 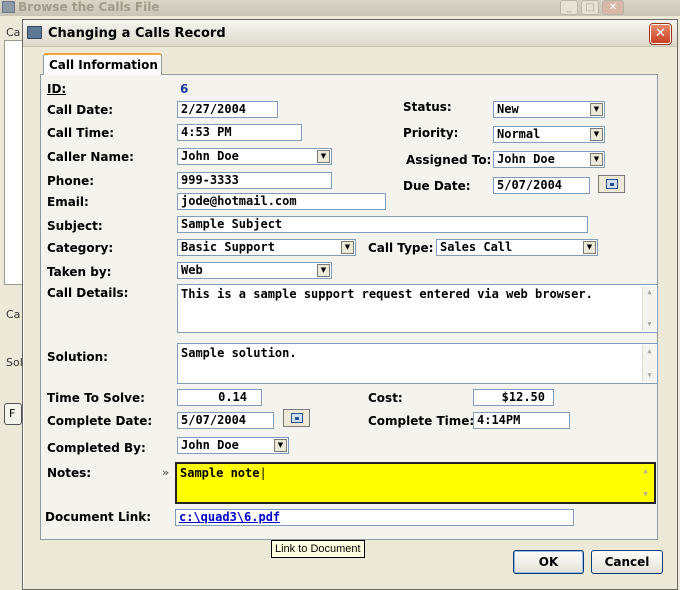 What do you see at coordinates (548, 562) in the screenshot?
I see `ok-button: OK` at bounding box center [548, 562].